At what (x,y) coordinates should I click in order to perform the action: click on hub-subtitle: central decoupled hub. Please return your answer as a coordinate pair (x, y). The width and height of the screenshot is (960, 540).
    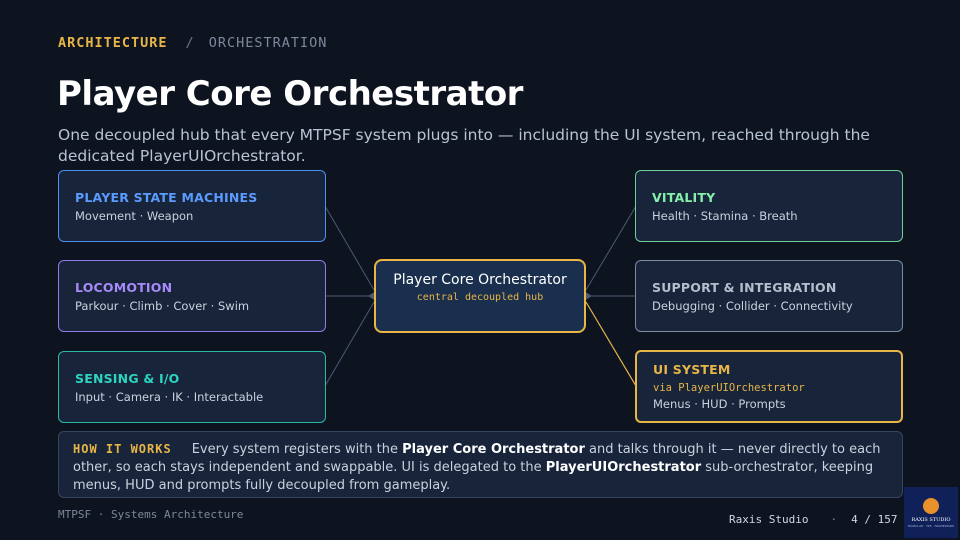
    Looking at the image, I should click on (480, 297).